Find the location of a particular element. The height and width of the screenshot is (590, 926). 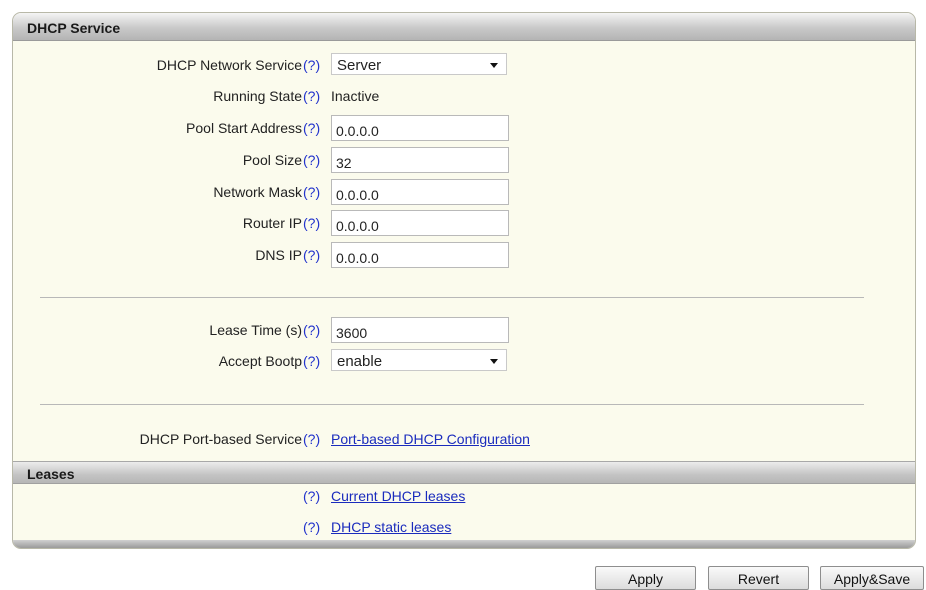

pool-start-input: 0.0.0.0 is located at coordinates (420, 128).